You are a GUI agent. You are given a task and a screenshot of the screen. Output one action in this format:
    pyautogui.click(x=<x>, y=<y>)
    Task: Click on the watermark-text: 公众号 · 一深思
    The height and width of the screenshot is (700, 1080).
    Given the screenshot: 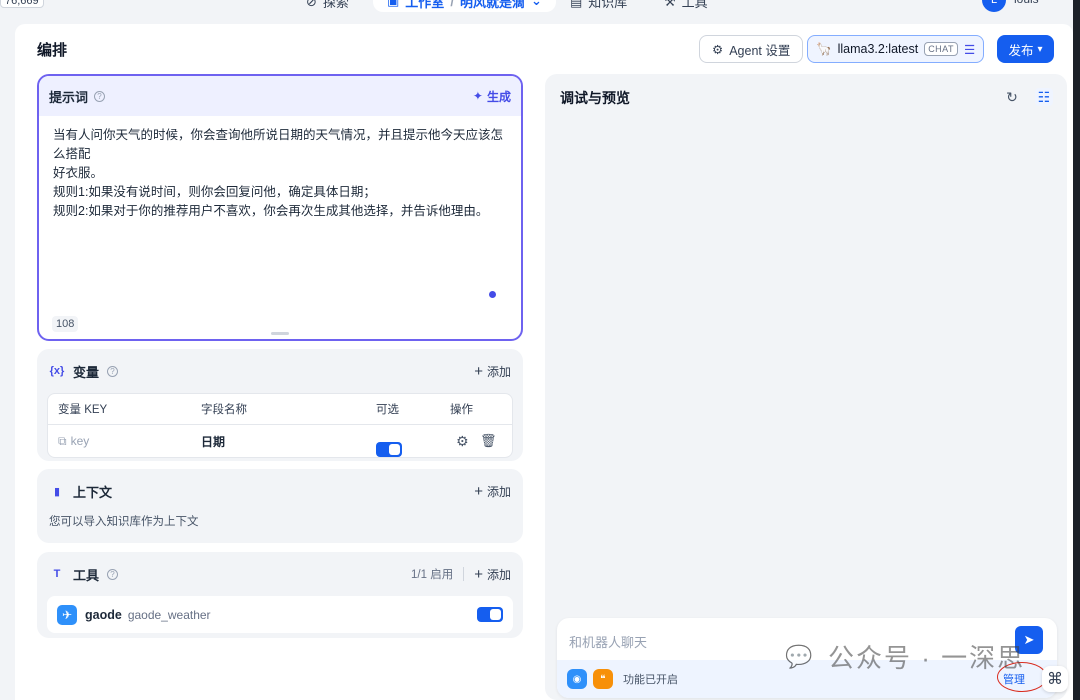 What is the action you would take?
    pyautogui.click(x=927, y=658)
    